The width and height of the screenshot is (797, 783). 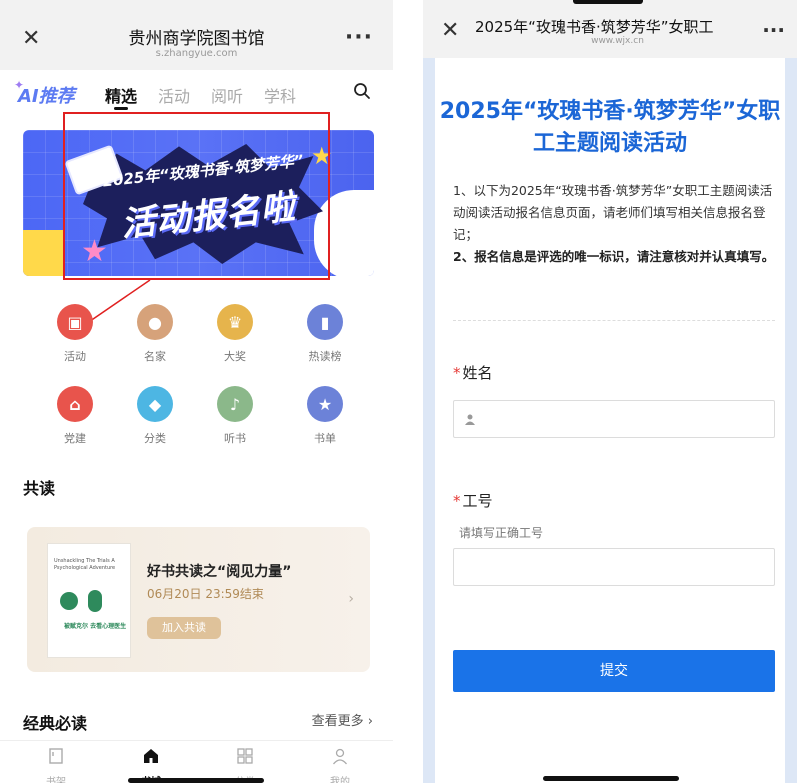 What do you see at coordinates (614, 256) in the screenshot?
I see `form-description-line-2: 2、报名信息是评选的唯一标识，请注意核对并认真填写。` at bounding box center [614, 256].